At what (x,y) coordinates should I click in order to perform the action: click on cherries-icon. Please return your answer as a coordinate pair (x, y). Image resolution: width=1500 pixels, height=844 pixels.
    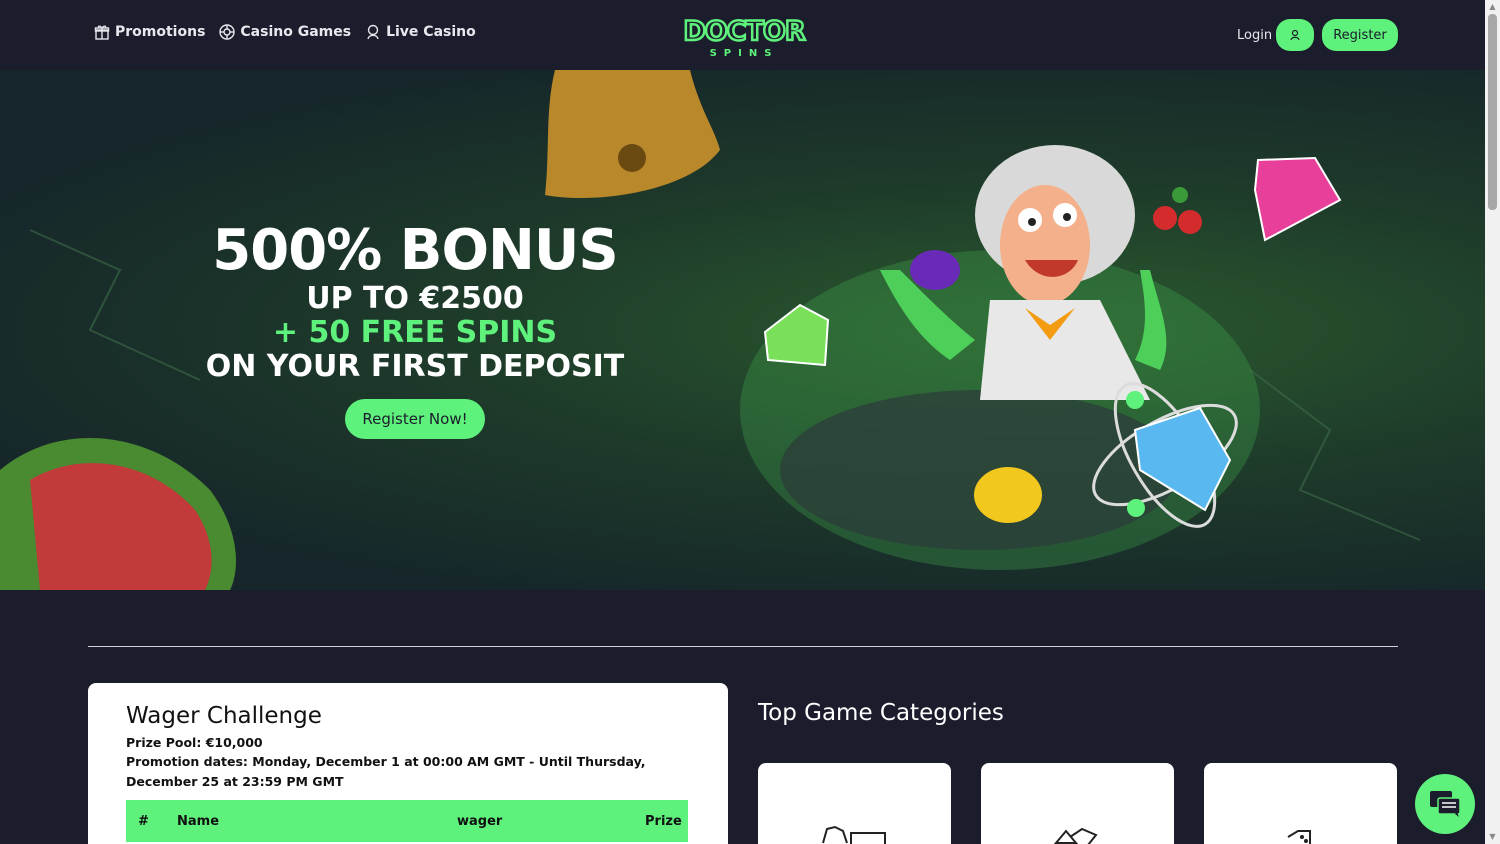
    Looking at the image, I should click on (1177, 210).